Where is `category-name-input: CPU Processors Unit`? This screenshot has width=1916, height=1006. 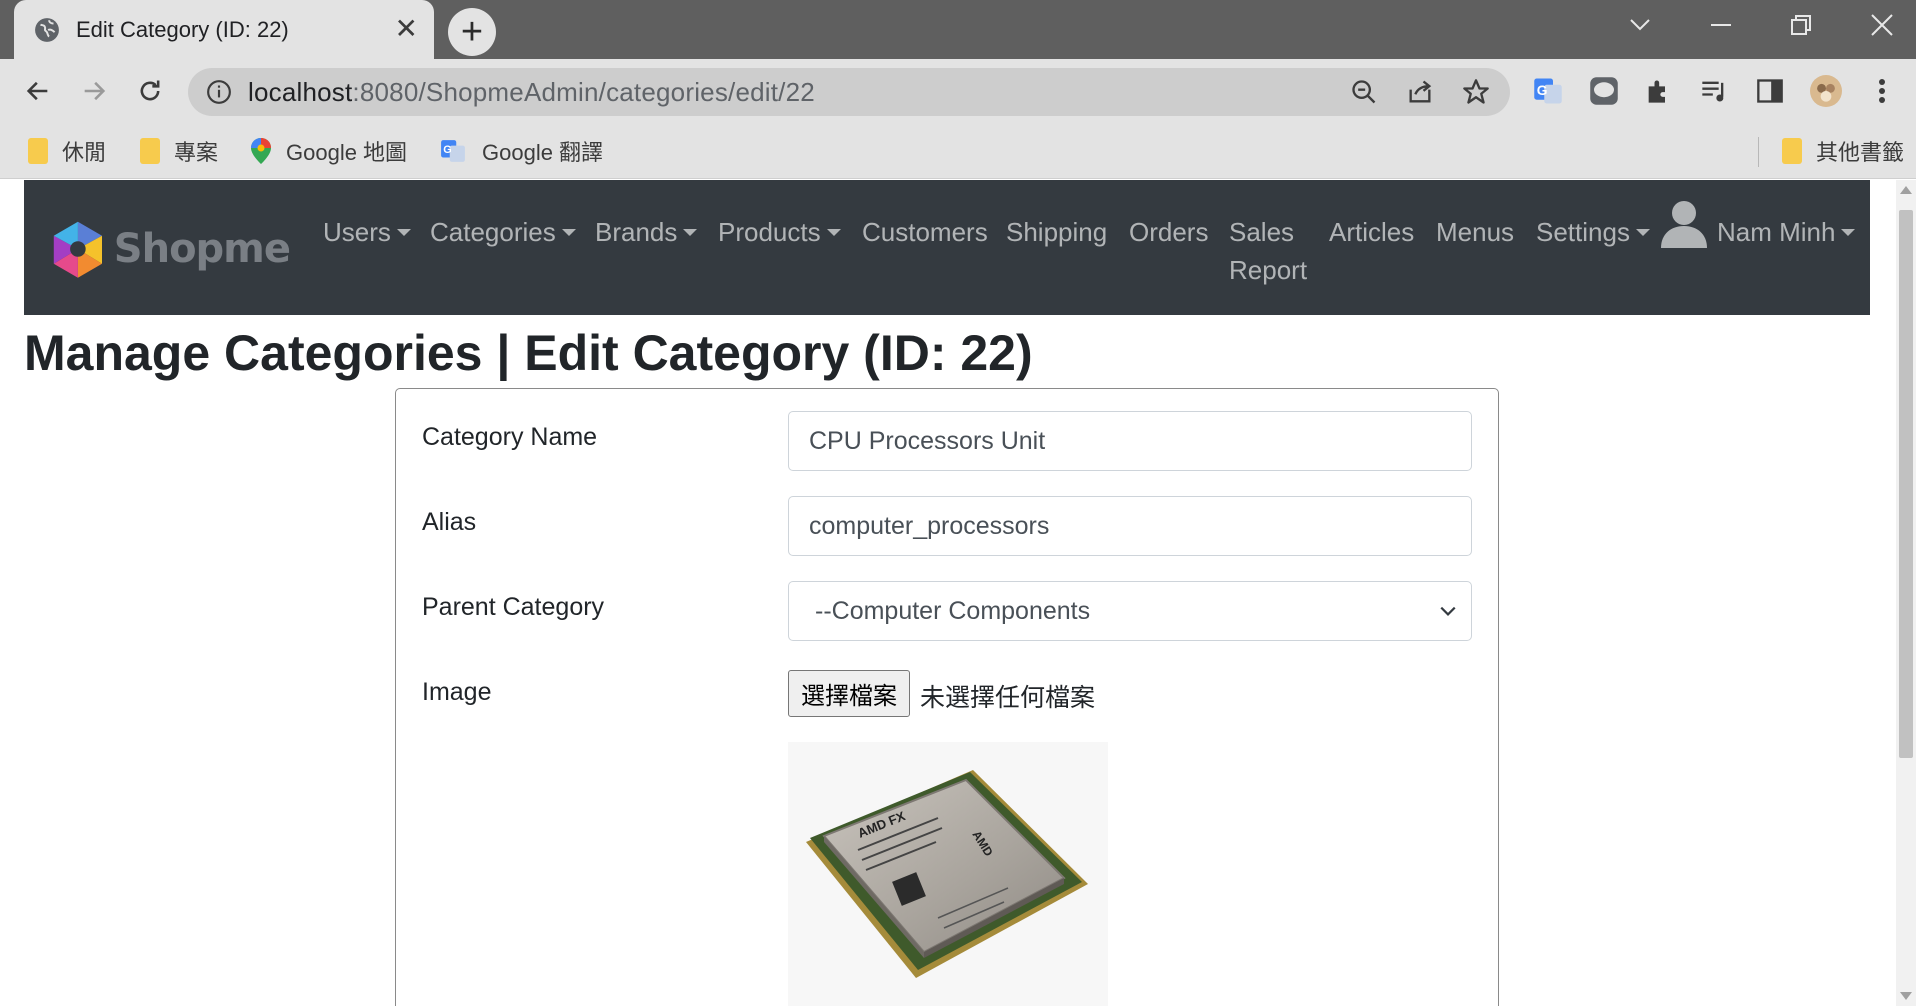 category-name-input: CPU Processors Unit is located at coordinates (1130, 441).